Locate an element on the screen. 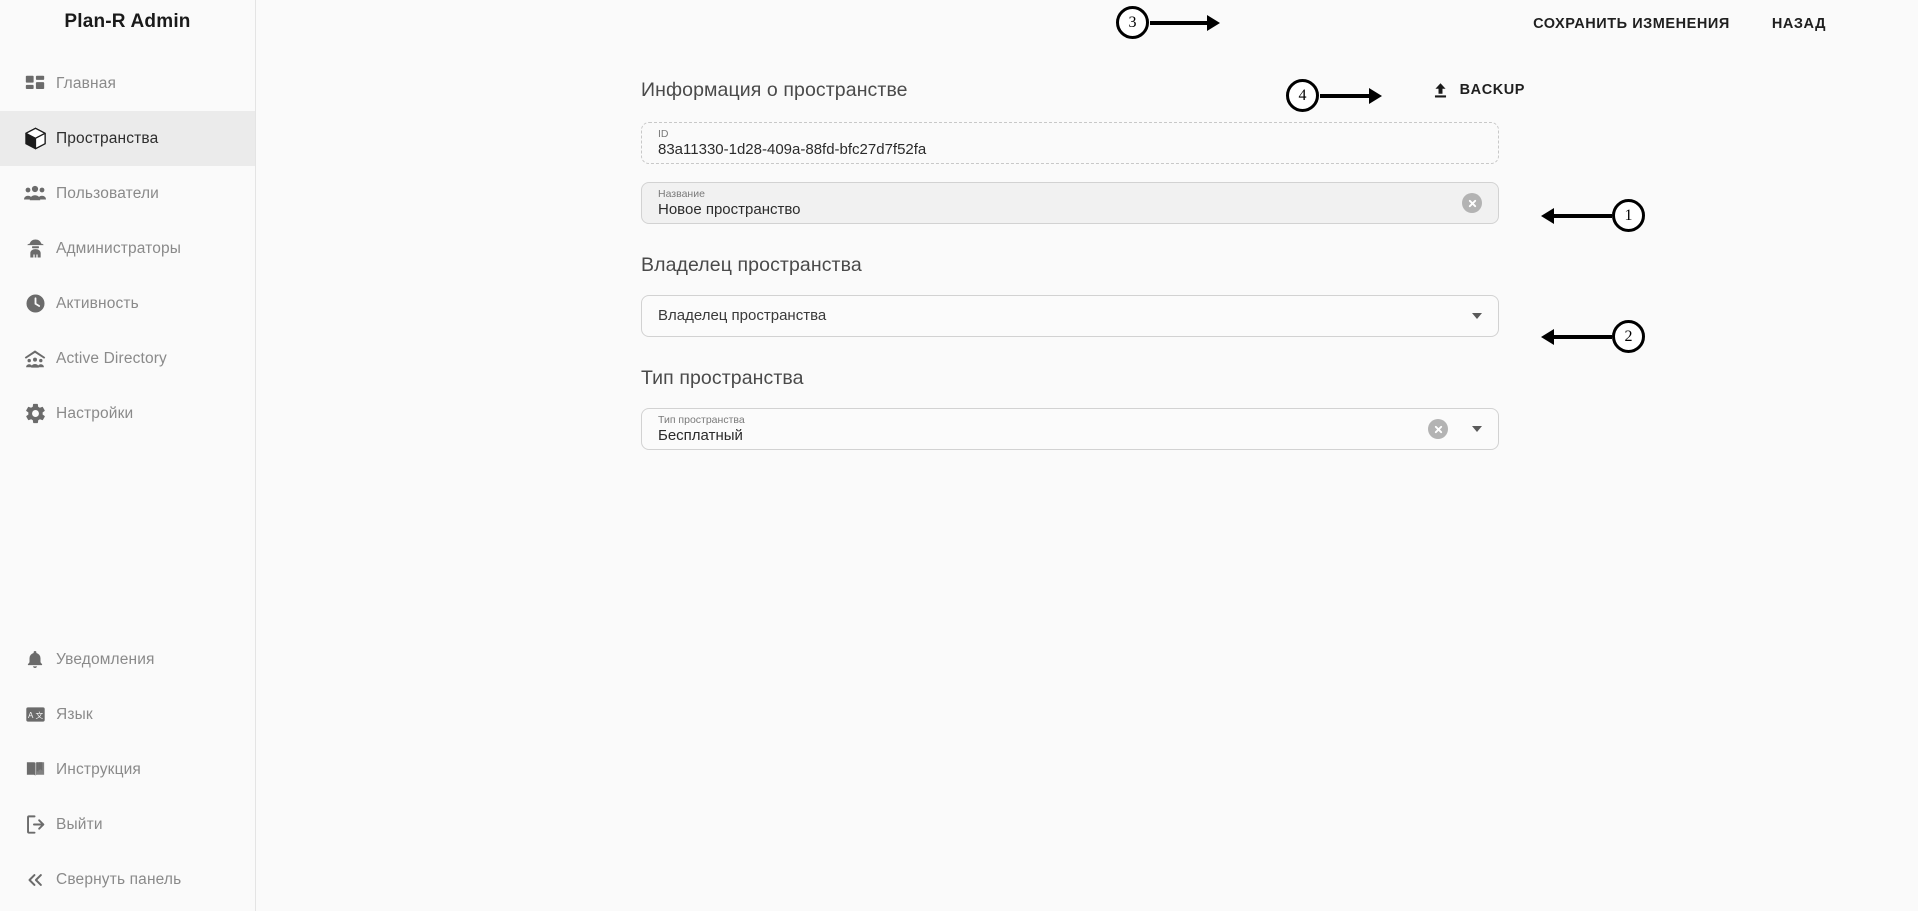  sidebar-item-collapse-panel: Свернуть панель is located at coordinates (127, 879).